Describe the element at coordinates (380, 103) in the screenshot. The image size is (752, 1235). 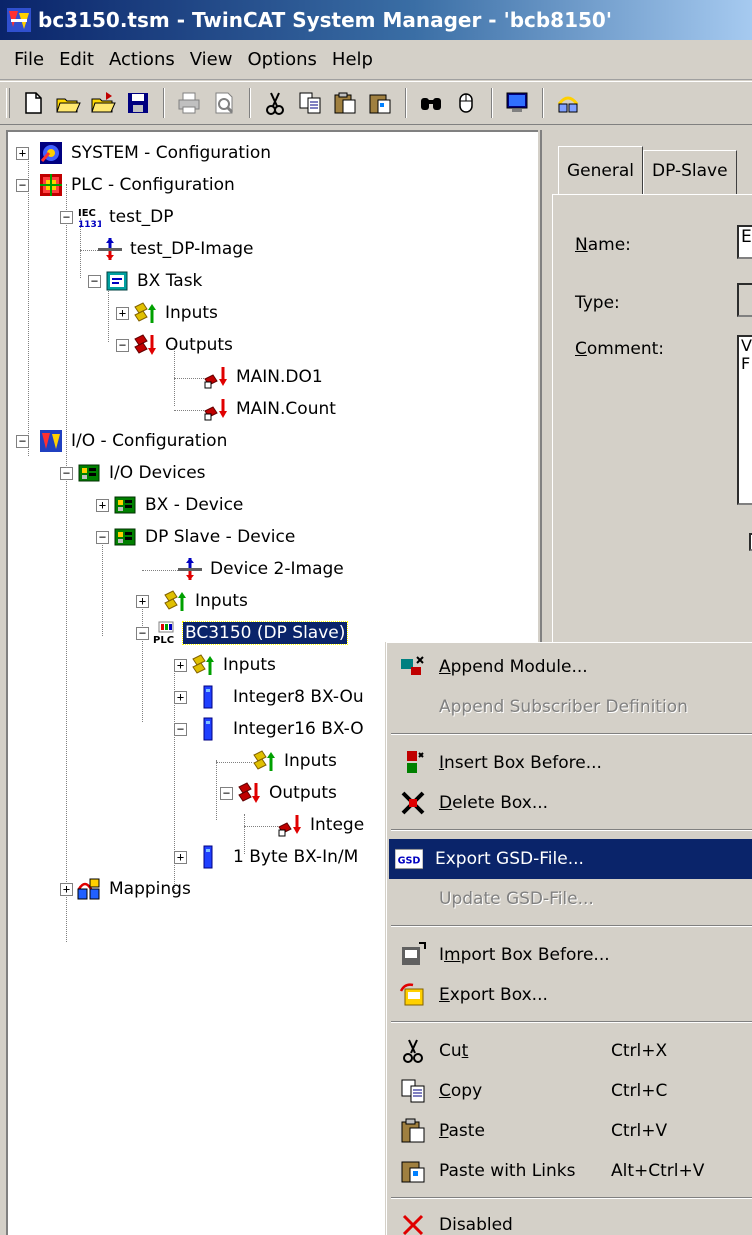
I see `paste-links-button` at that location.